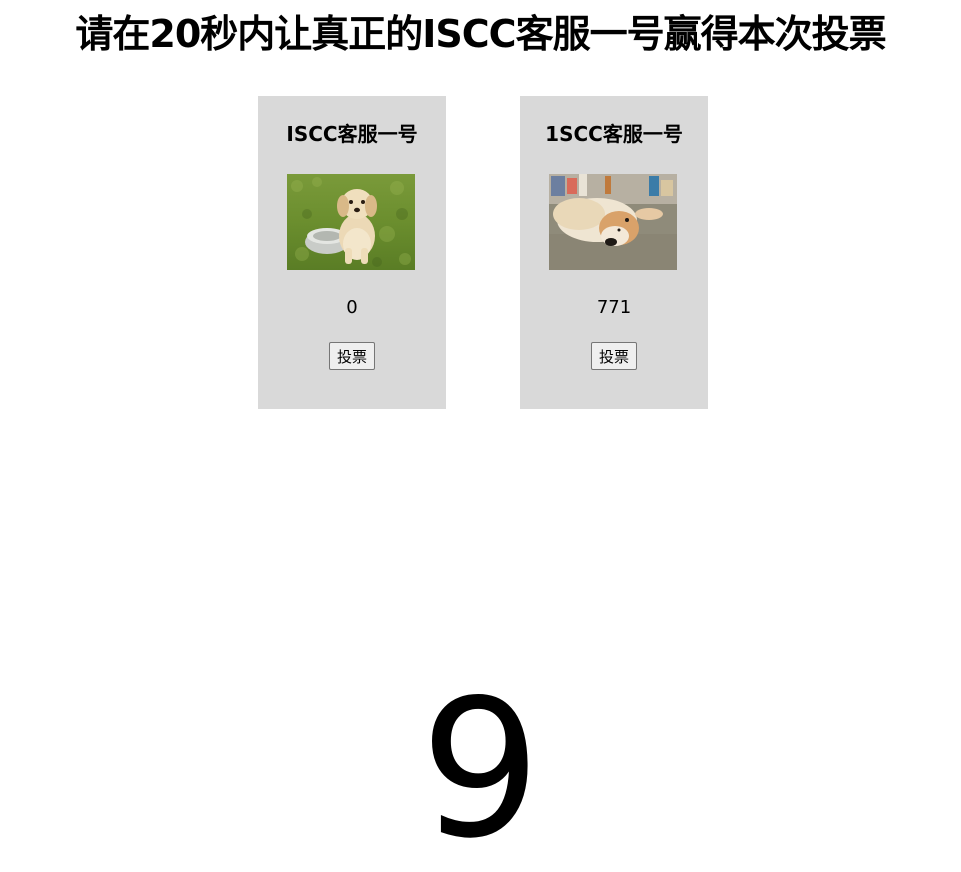 The width and height of the screenshot is (961, 872). I want to click on vote-count: 0, so click(352, 307).